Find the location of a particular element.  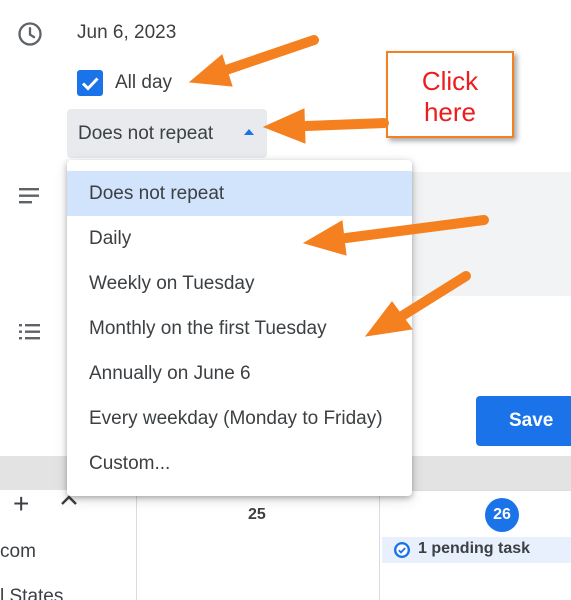

day-number-25: 25 is located at coordinates (257, 515).